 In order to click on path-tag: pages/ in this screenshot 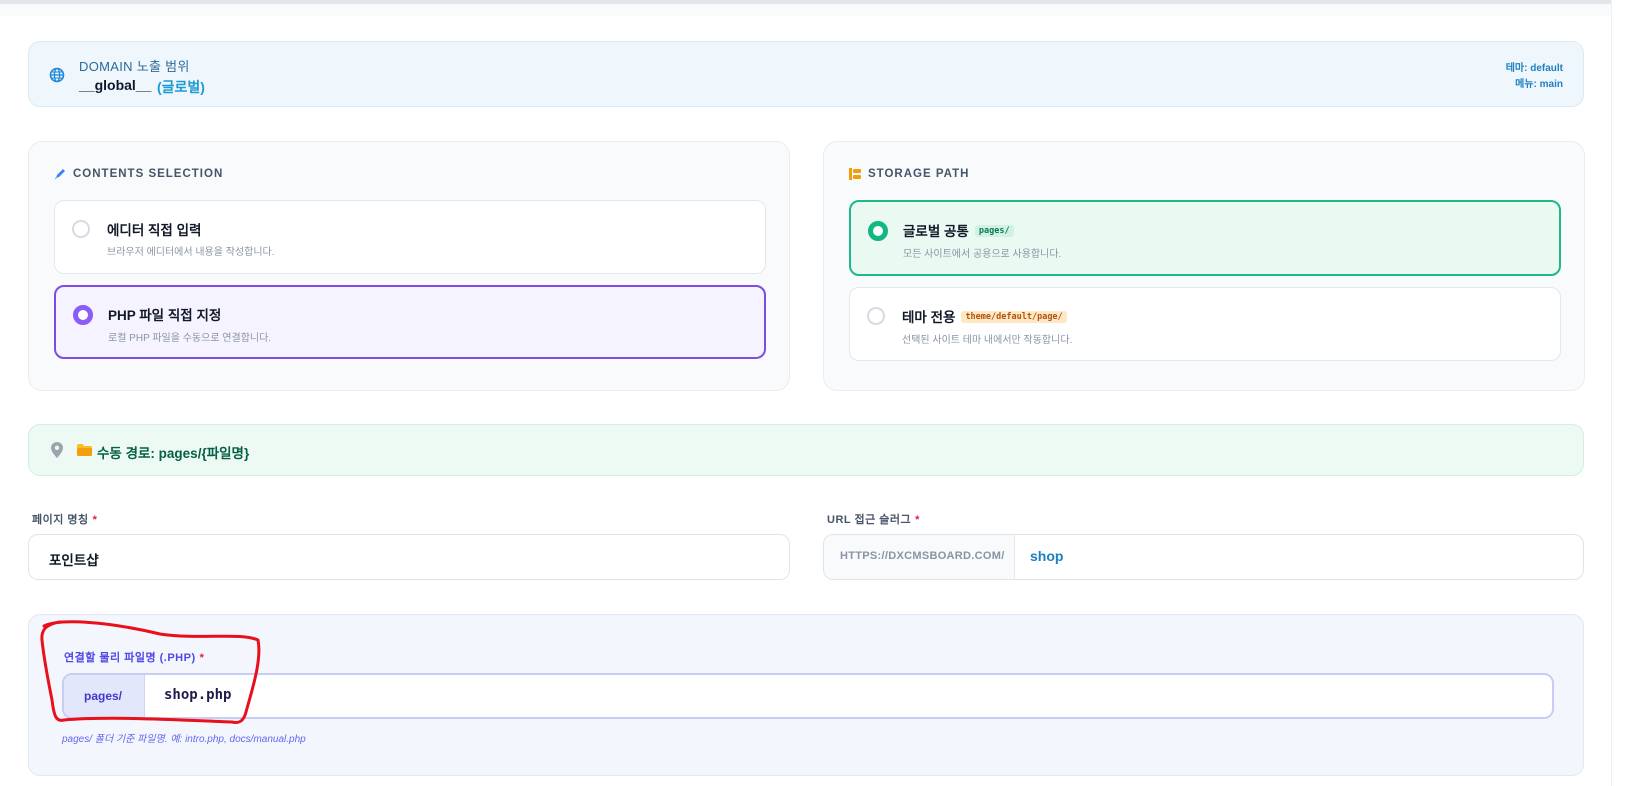, I will do `click(994, 231)`.